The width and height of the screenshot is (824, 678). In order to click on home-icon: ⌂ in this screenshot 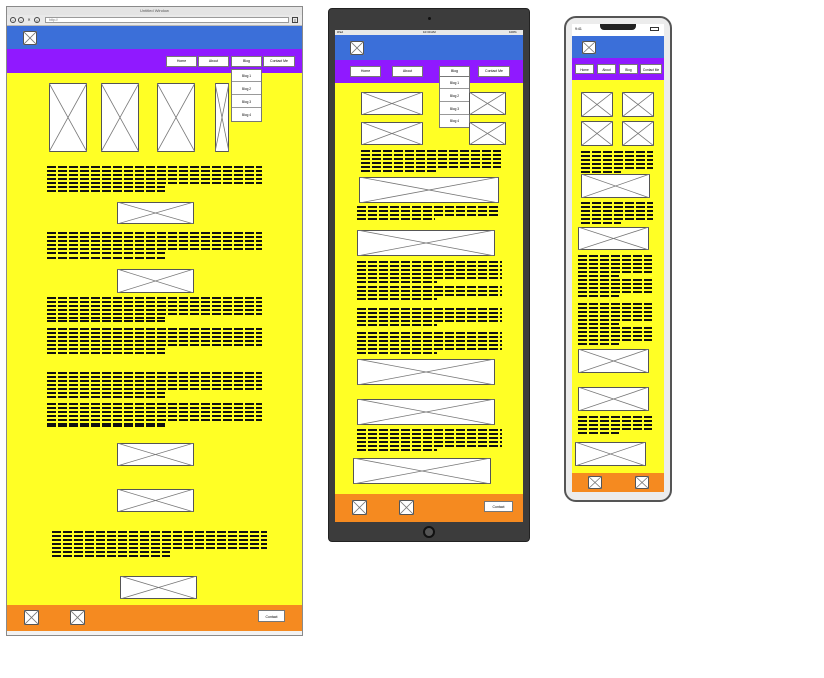, I will do `click(37, 20)`.